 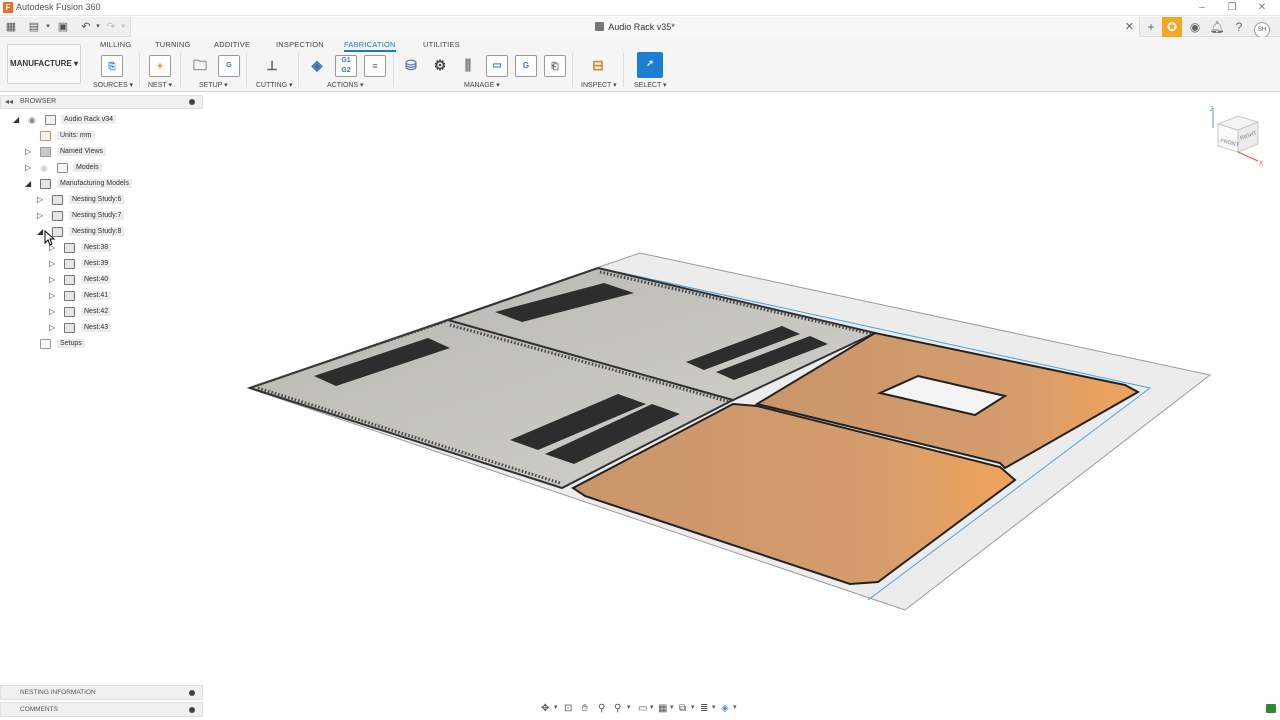 I want to click on tree-item-nest: ▷ Nest:41, so click(x=101, y=296).